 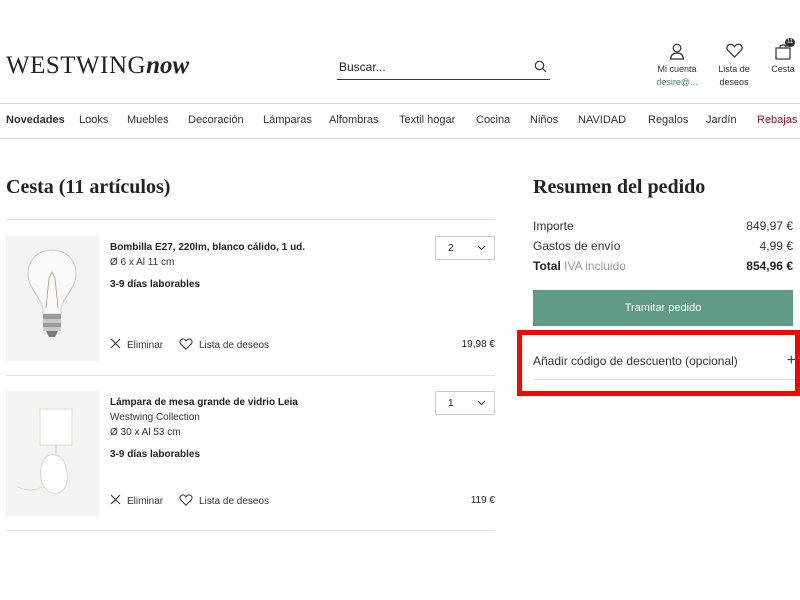 I want to click on checkout-button: Tramitar pedido, so click(x=663, y=308).